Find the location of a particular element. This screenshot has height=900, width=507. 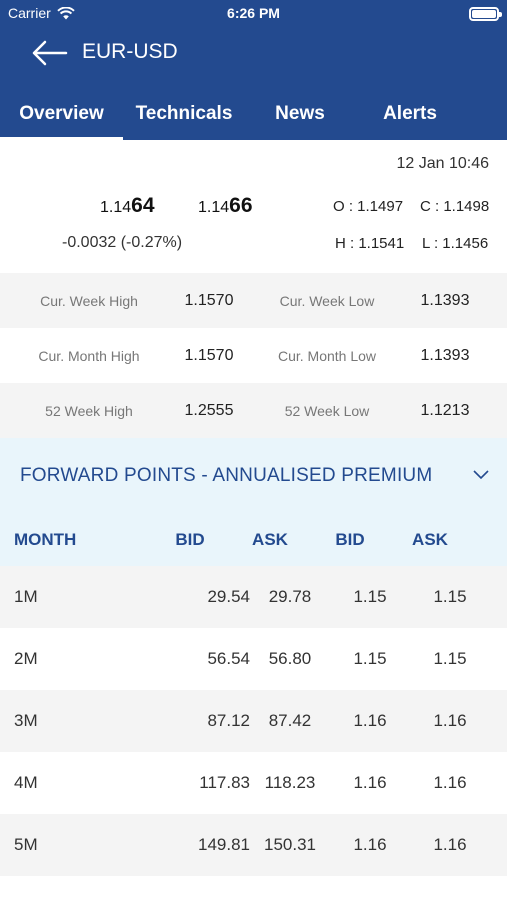

bid-cell: 149.81 is located at coordinates (224, 844).